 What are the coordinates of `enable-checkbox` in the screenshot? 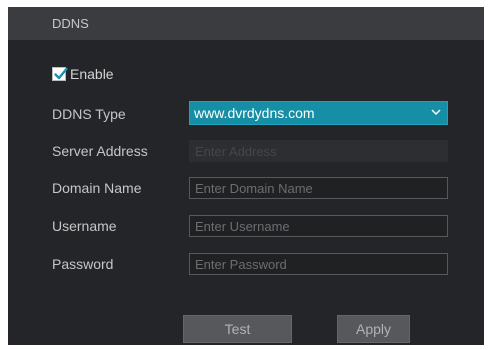 It's located at (60, 74).